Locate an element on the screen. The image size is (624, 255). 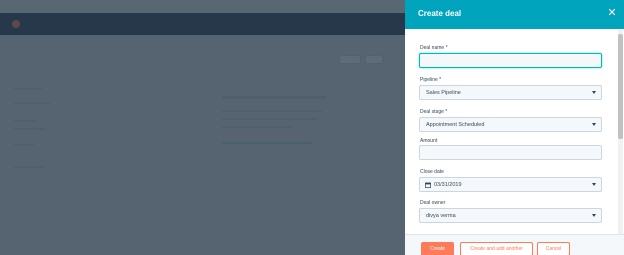
panel-scrollbar is located at coordinates (620, 131).